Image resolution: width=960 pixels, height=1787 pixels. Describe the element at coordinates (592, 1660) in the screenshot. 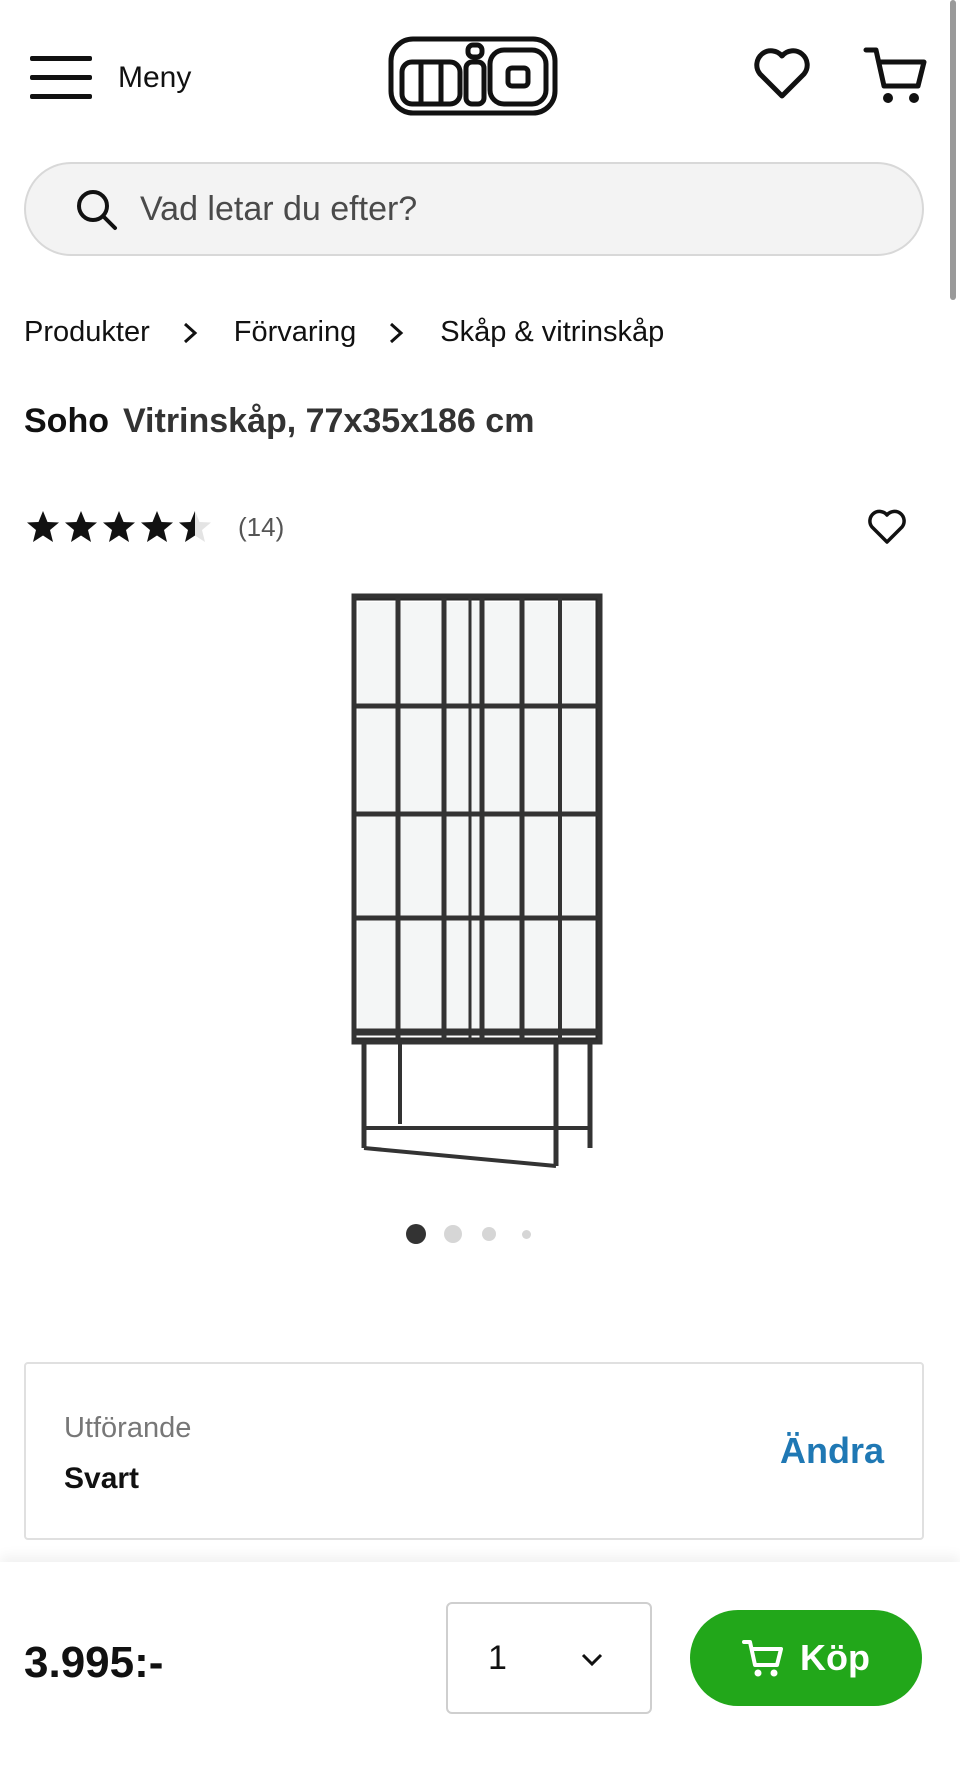

I see `chevron-down-icon` at that location.